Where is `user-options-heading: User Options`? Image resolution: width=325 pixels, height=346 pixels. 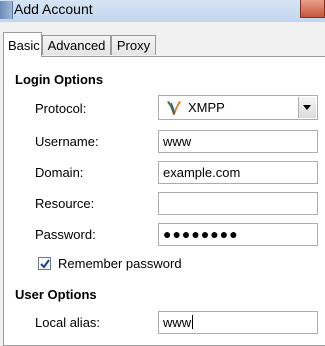
user-options-heading: User Options is located at coordinates (56, 294).